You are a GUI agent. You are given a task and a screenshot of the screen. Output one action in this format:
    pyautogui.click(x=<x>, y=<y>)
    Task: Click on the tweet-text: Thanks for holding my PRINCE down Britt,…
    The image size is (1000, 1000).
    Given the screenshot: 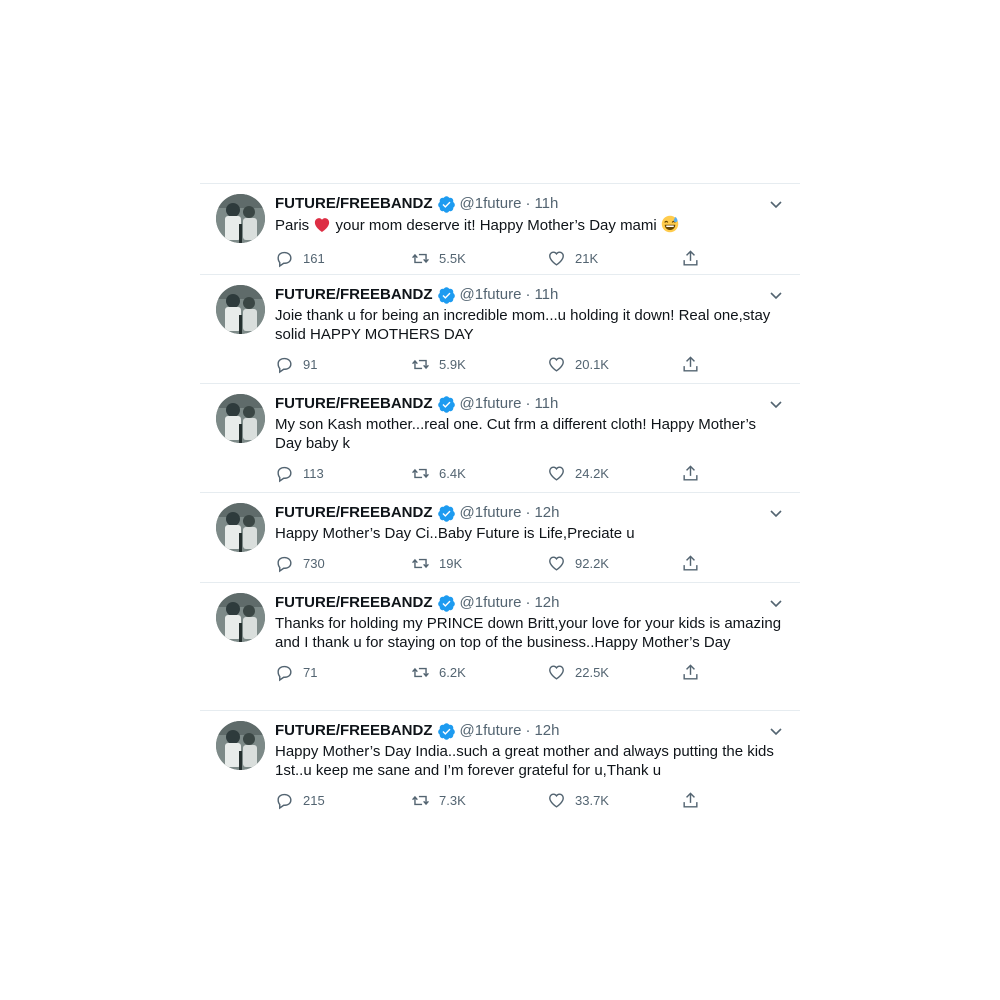 What is the action you would take?
    pyautogui.click(x=528, y=633)
    